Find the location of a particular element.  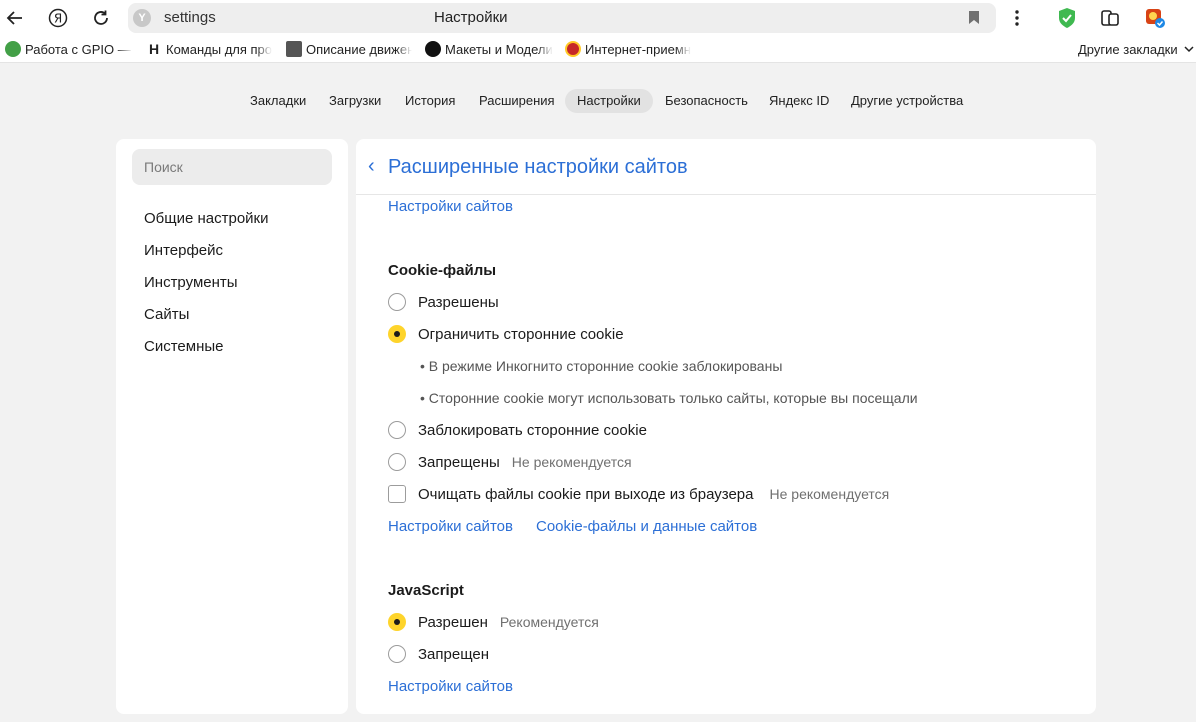

site-settings-link: Настройки сайтов is located at coordinates (450, 206).